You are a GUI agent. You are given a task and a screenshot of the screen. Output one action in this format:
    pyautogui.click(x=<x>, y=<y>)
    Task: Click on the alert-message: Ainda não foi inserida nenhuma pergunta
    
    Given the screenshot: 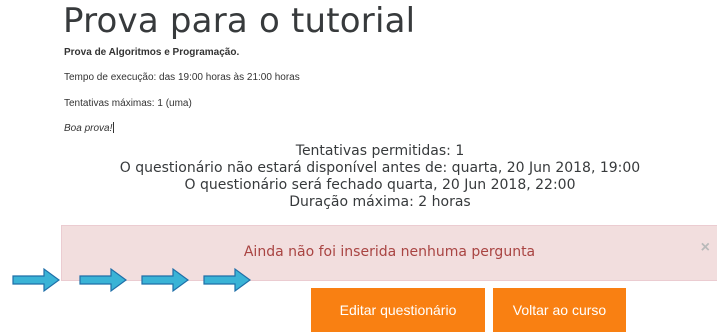 What is the action you would take?
    pyautogui.click(x=389, y=252)
    